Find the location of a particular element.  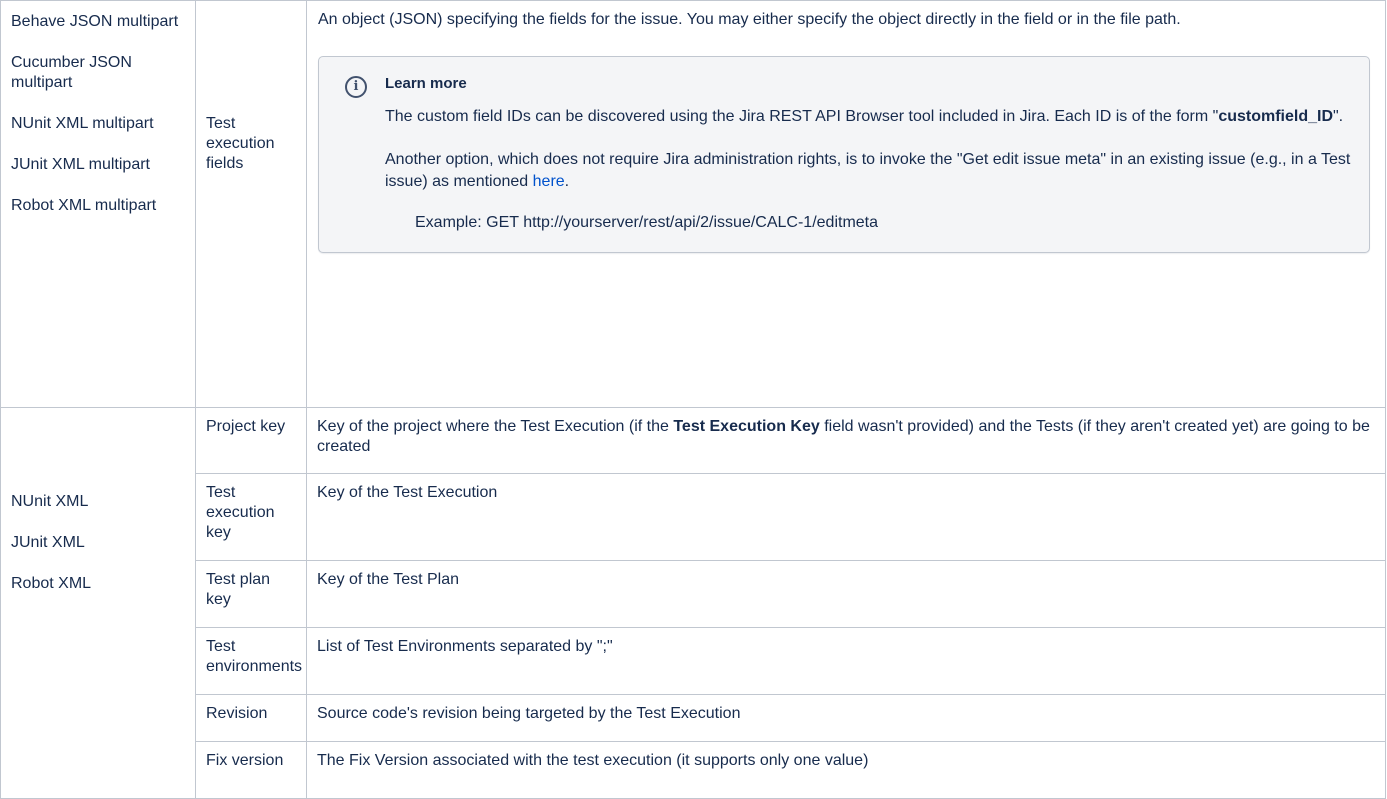

field-name: Project key is located at coordinates (246, 426).